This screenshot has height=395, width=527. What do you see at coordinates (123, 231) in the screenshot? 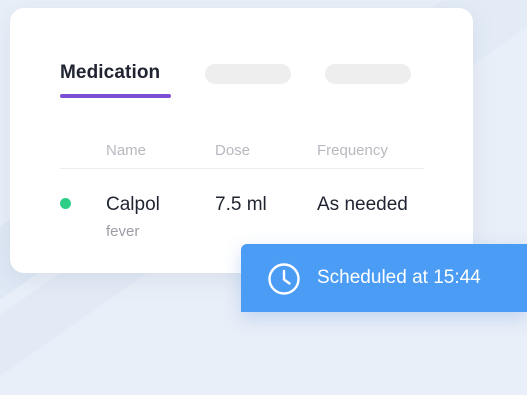
I see `medication-note: fever` at bounding box center [123, 231].